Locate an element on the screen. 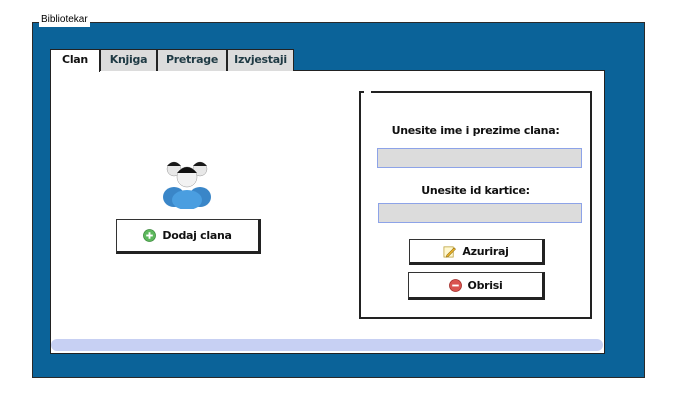  update-label: Azuriraj is located at coordinates (485, 251).